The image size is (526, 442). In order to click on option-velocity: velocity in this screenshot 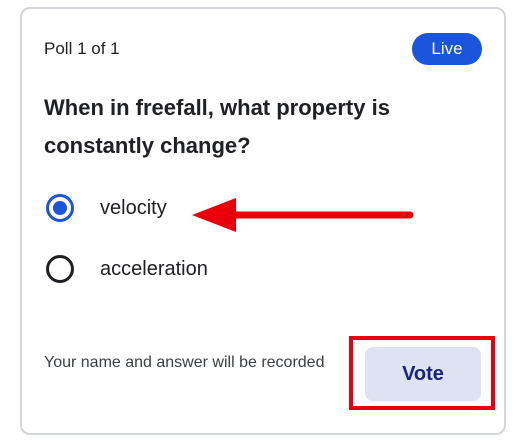, I will do `click(106, 208)`.